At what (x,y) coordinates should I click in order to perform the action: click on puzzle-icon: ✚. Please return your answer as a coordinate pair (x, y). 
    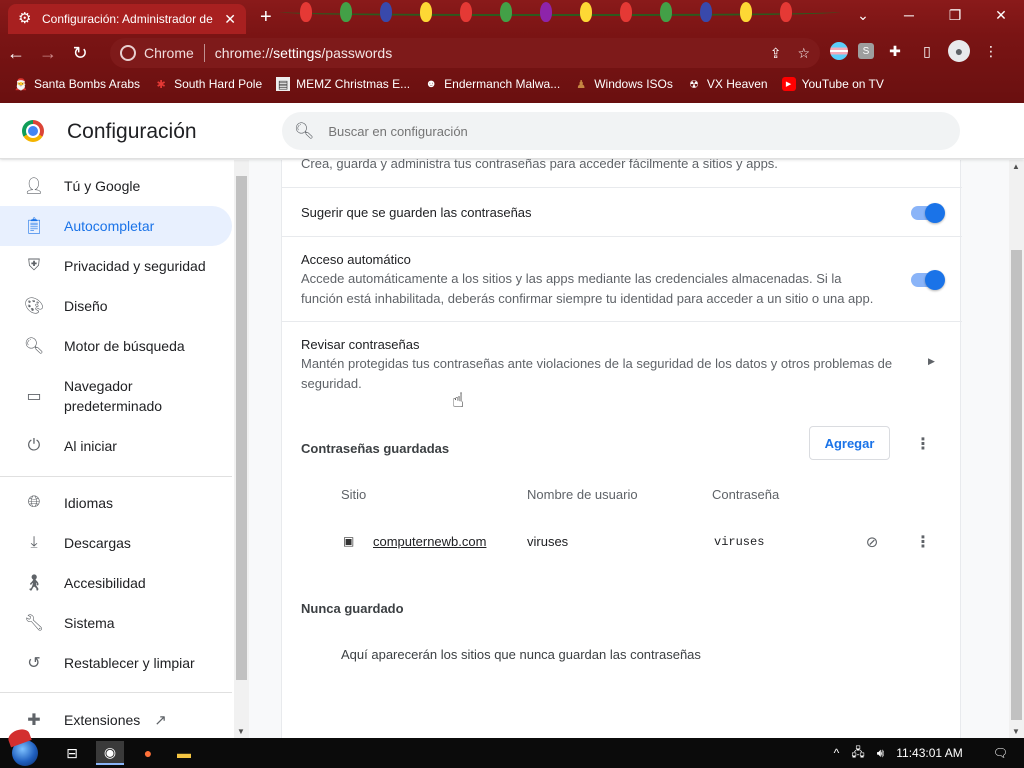
    Looking at the image, I should click on (34, 720).